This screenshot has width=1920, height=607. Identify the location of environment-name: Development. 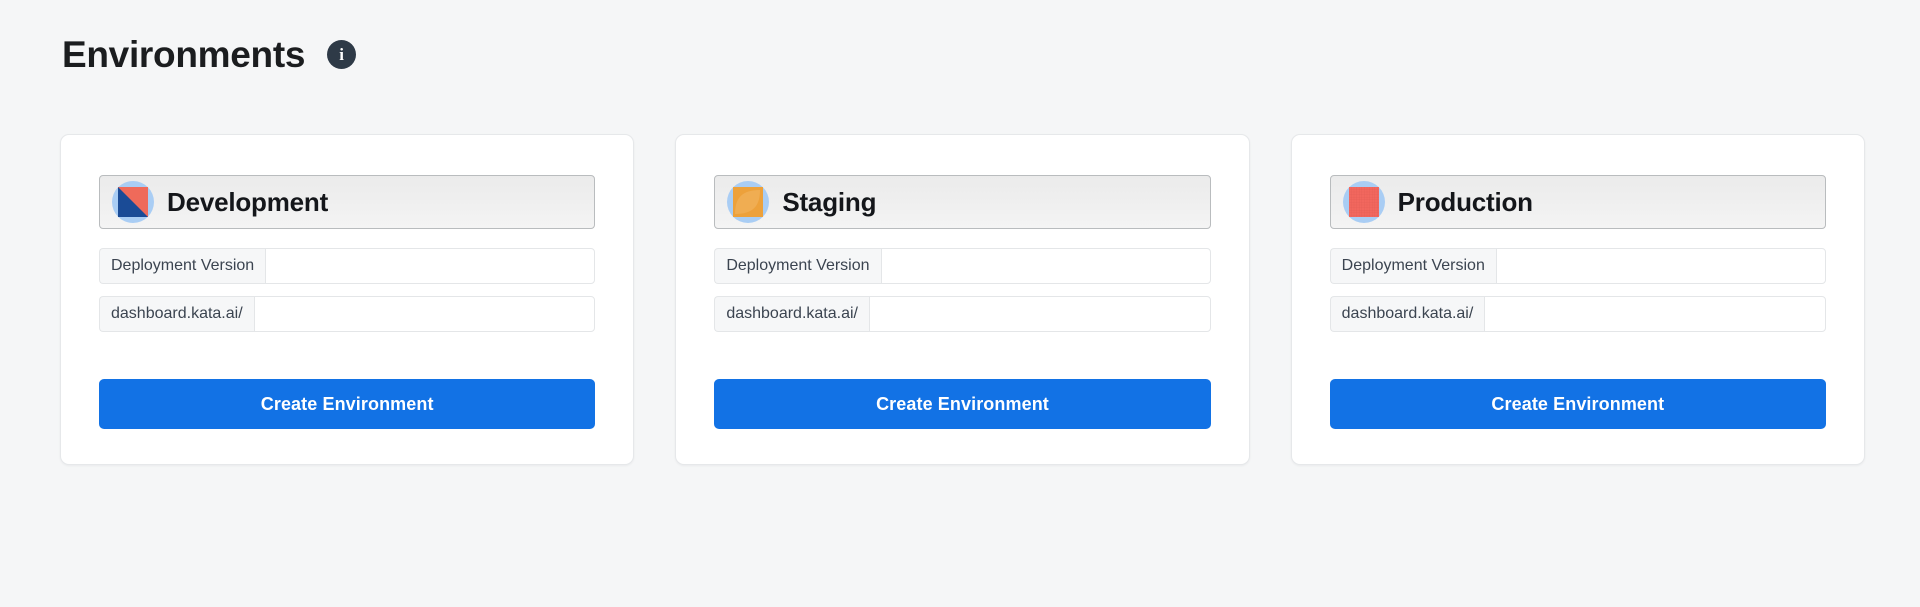
(248, 201).